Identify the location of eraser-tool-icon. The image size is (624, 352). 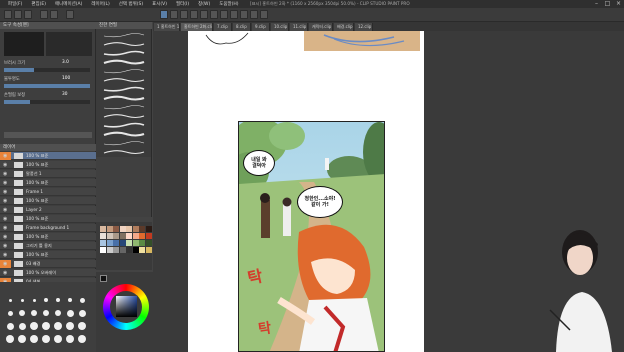
(194, 14).